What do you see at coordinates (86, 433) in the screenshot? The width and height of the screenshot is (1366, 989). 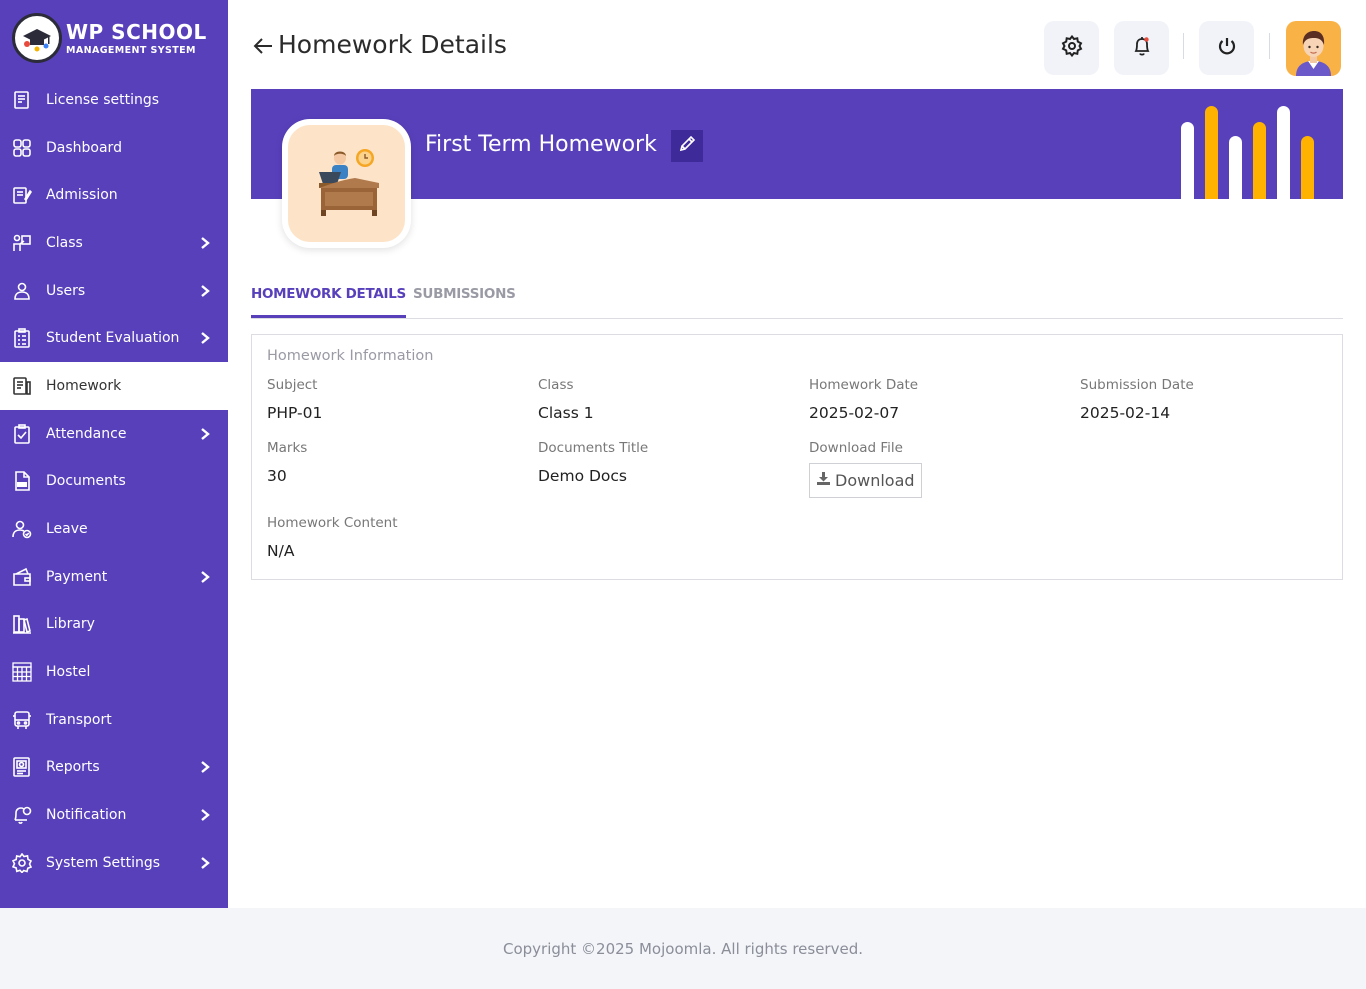 I see `sidebar-item-label: Attendance` at bounding box center [86, 433].